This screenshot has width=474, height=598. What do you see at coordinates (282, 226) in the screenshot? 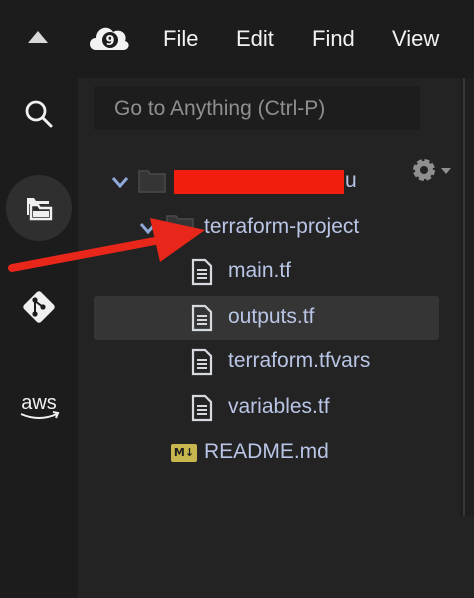
I see `folder-label: terraform-project` at bounding box center [282, 226].